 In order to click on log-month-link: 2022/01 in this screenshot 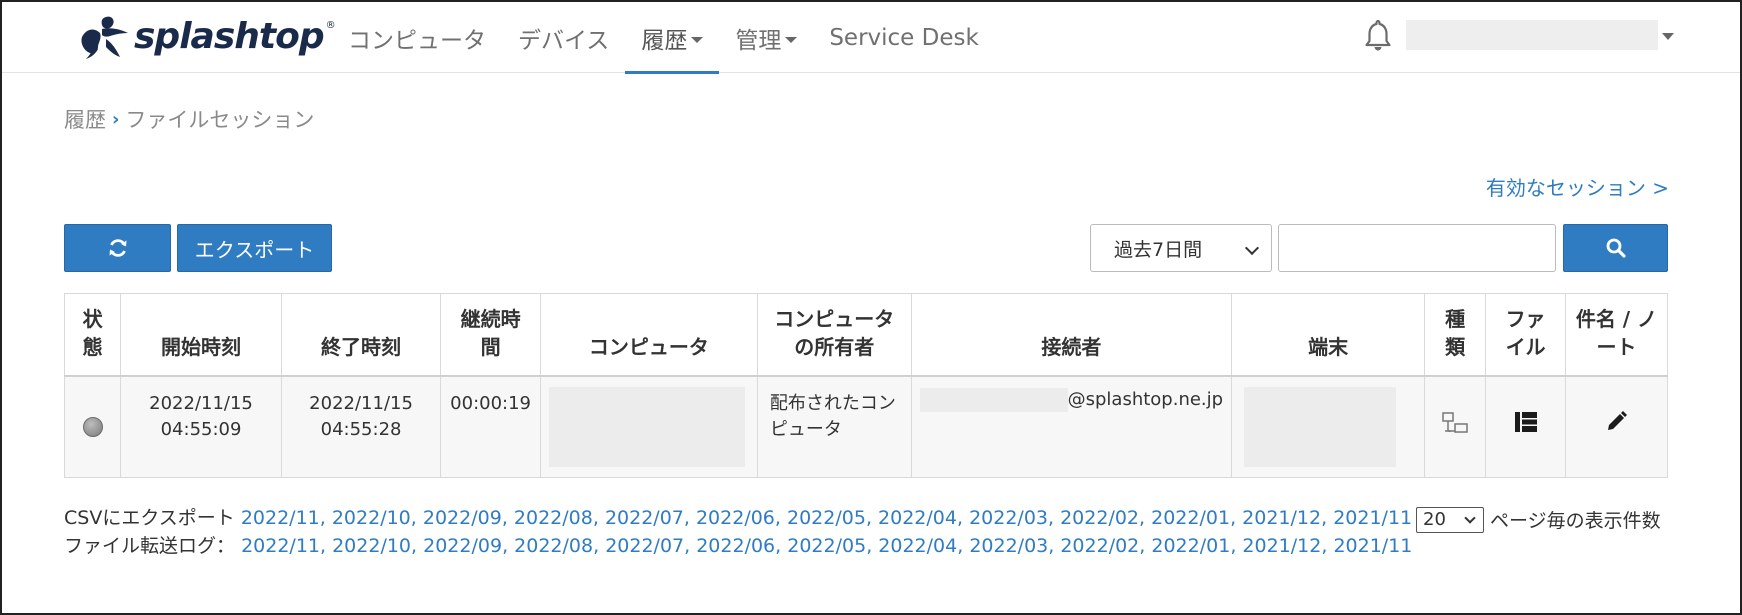, I will do `click(1190, 546)`.